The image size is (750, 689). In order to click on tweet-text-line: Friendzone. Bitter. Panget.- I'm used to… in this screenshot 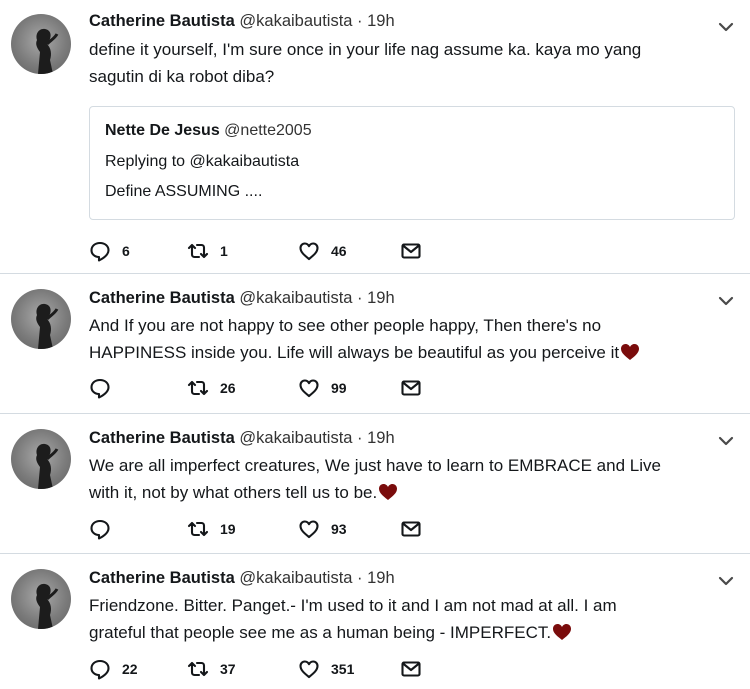, I will do `click(353, 605)`.